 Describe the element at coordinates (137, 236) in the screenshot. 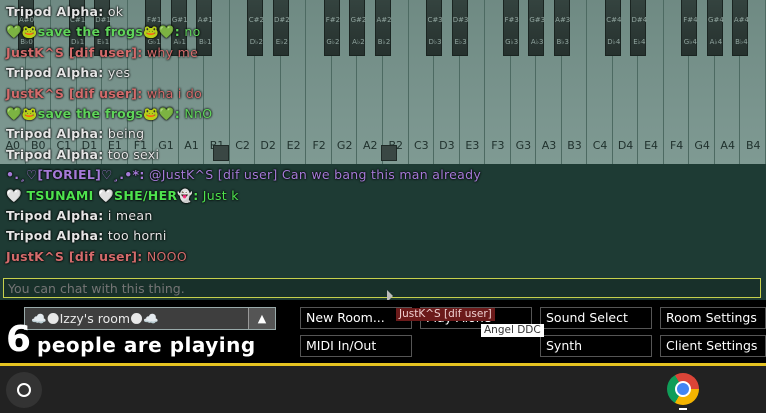

I see `chat-text: too horni` at that location.